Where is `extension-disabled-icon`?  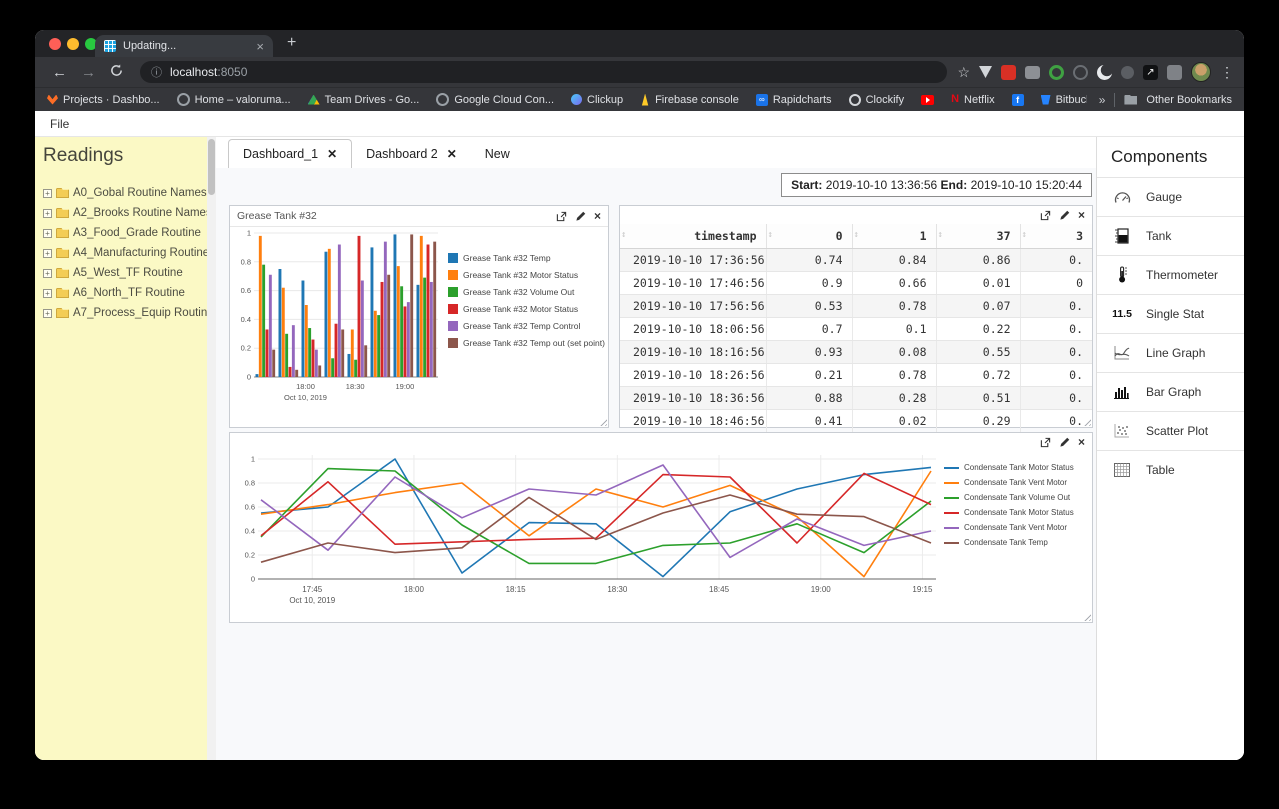
extension-disabled-icon is located at coordinates (1127, 72).